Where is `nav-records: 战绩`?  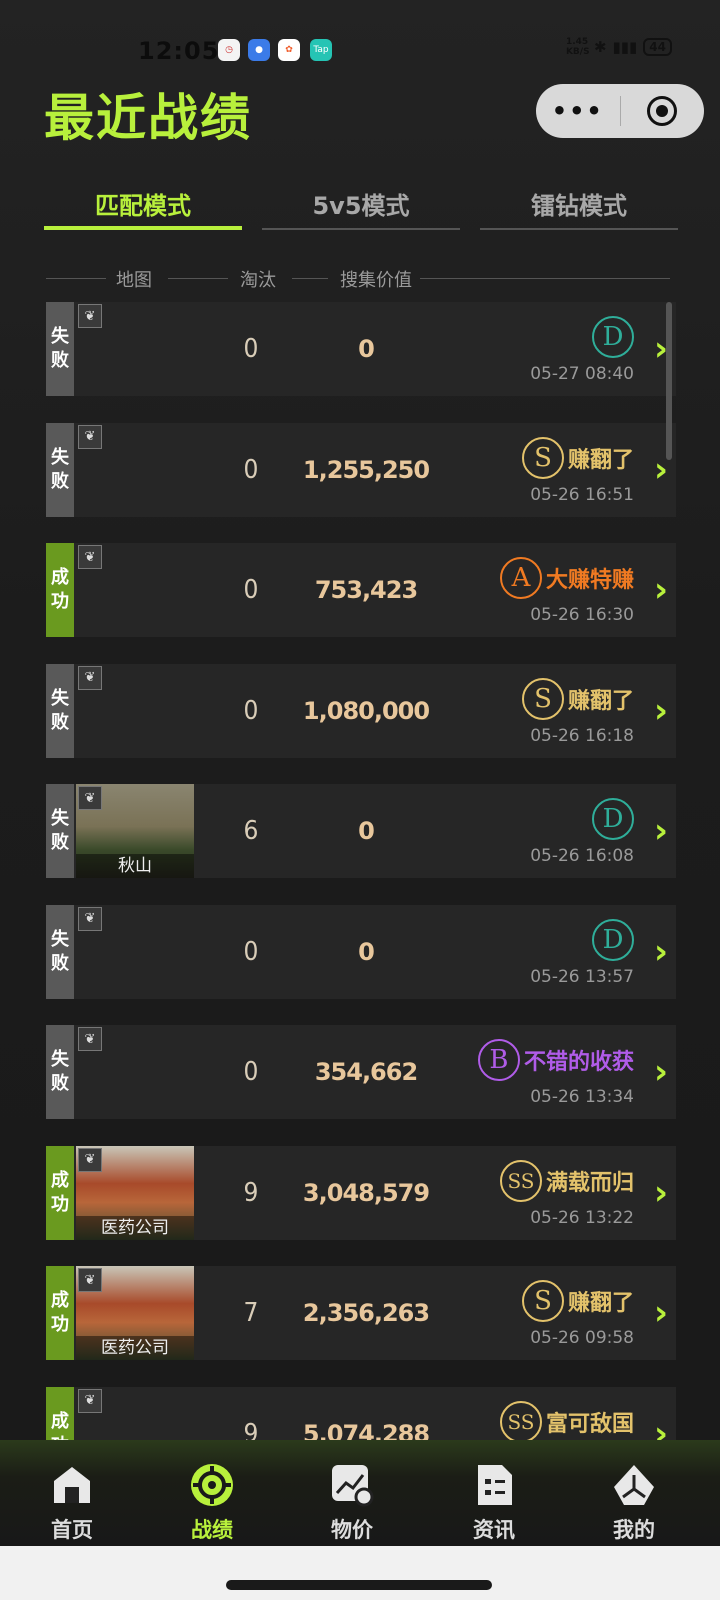 nav-records: 战绩 is located at coordinates (212, 1503).